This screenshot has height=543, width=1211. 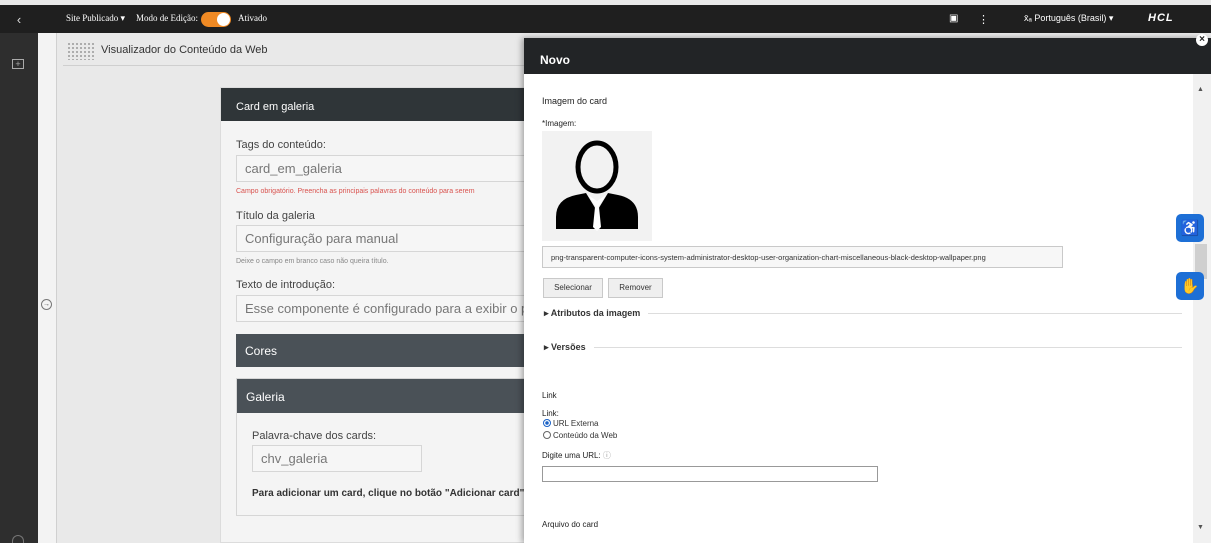 What do you see at coordinates (573, 288) in the screenshot?
I see `select-button: Selecionar` at bounding box center [573, 288].